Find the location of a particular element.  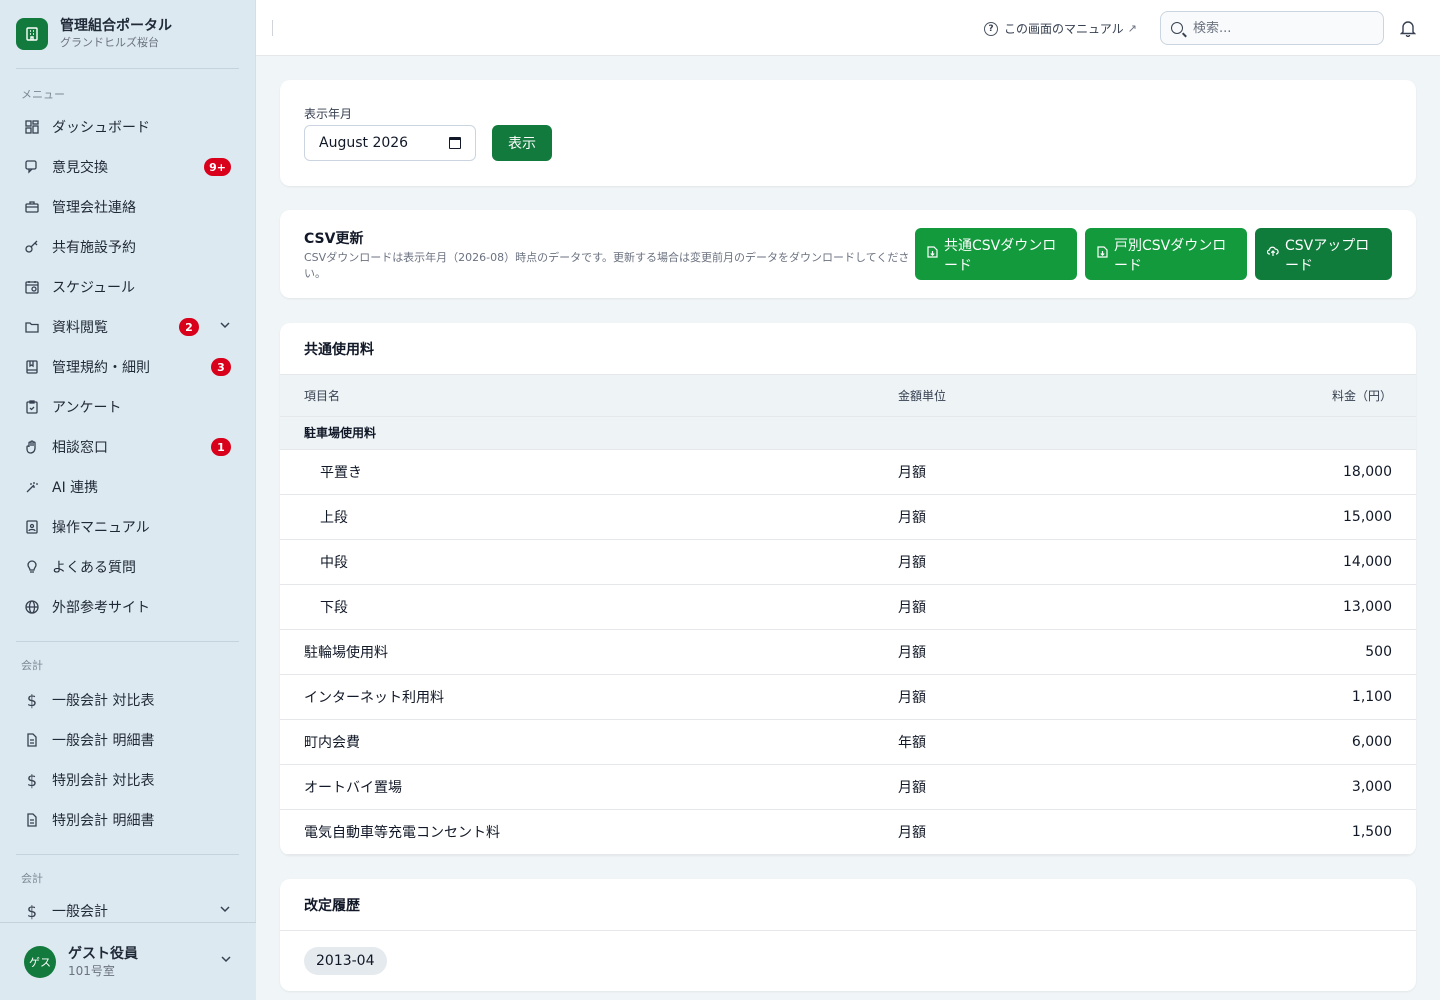

search-box is located at coordinates (1272, 28).